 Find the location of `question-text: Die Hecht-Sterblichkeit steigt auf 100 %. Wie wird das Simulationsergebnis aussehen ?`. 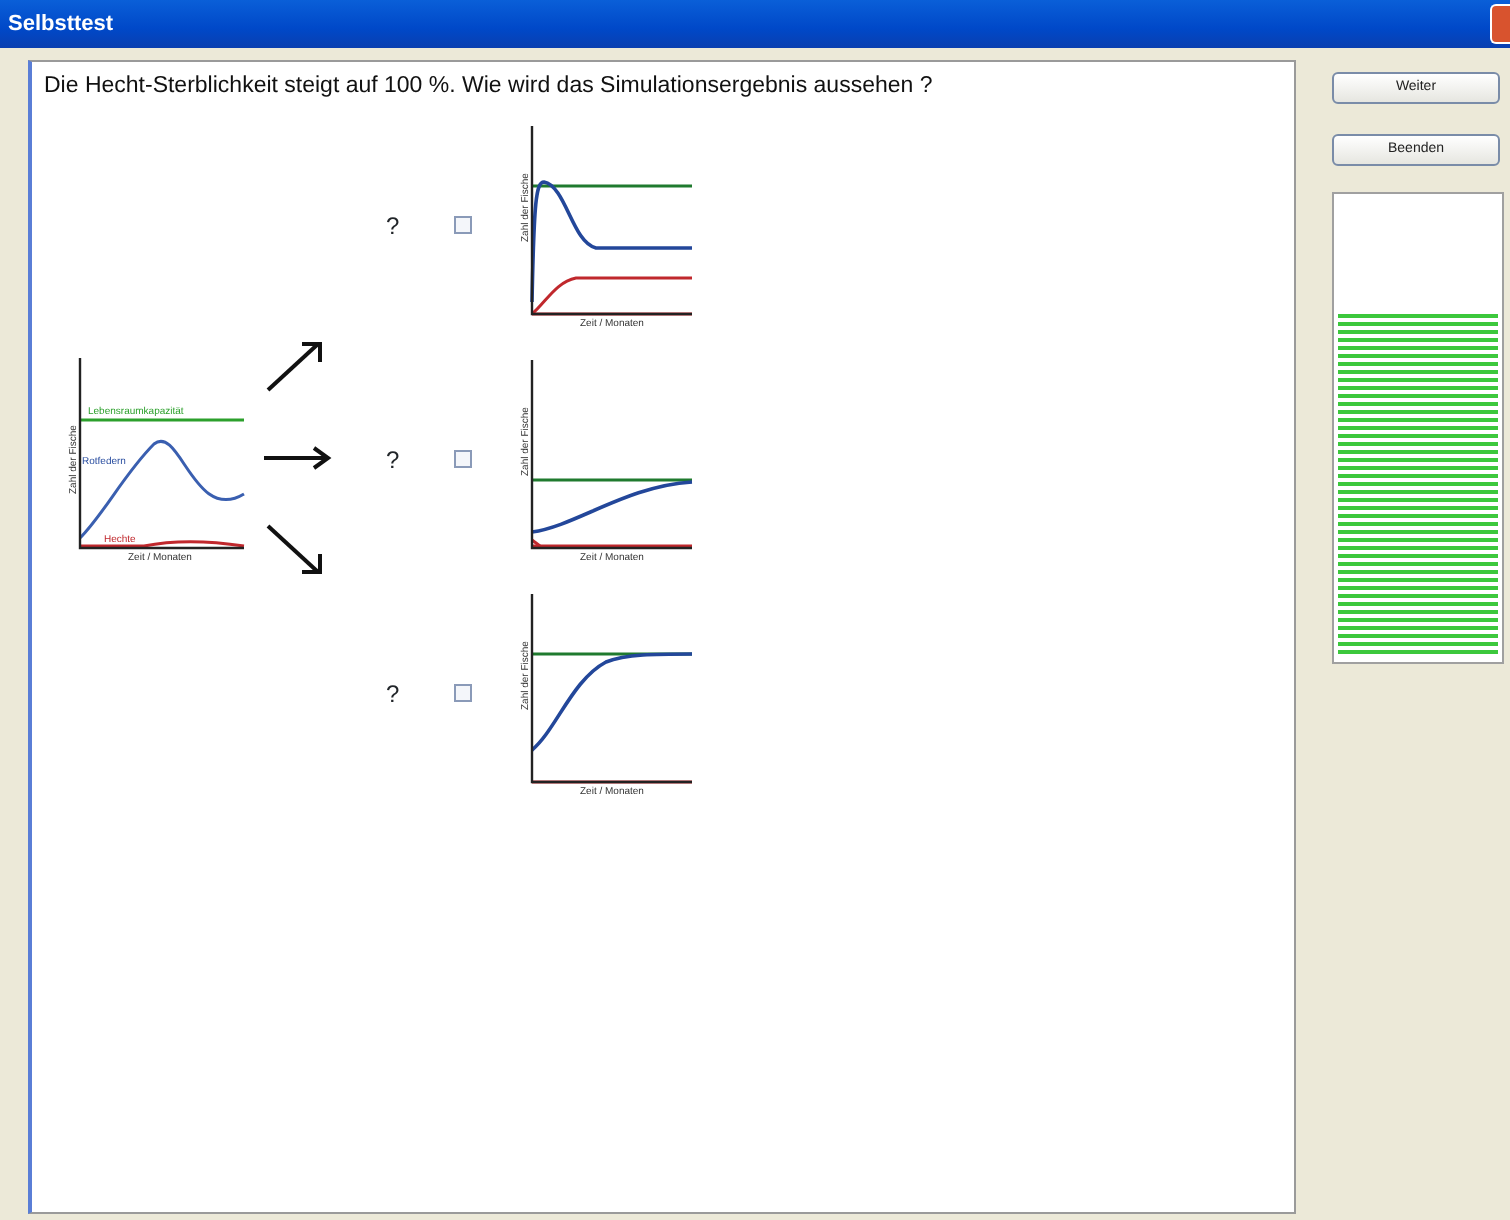

question-text: Die Hecht-Sterblichkeit steigt auf 100 %. Wie wird das Simulationsergebnis aussehen ? is located at coordinates (489, 87).